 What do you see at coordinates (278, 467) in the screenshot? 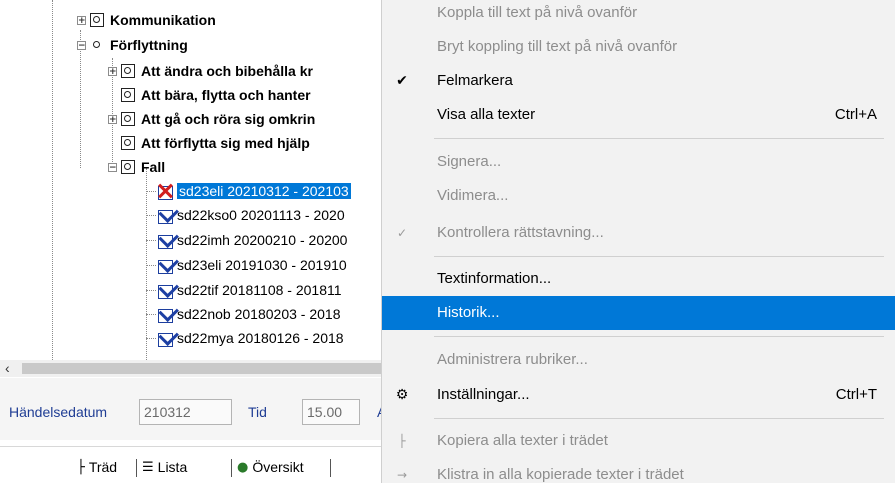
I see `tab-label: Översikt` at bounding box center [278, 467].